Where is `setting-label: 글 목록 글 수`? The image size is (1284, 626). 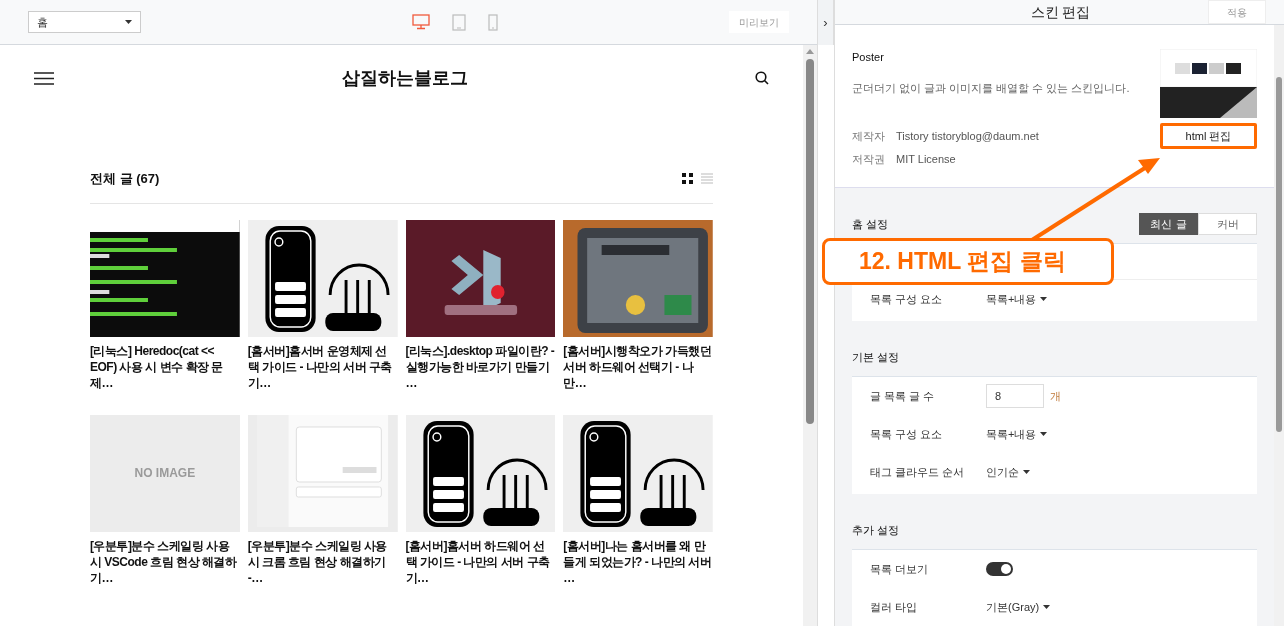
setting-label: 글 목록 글 수 is located at coordinates (903, 396).